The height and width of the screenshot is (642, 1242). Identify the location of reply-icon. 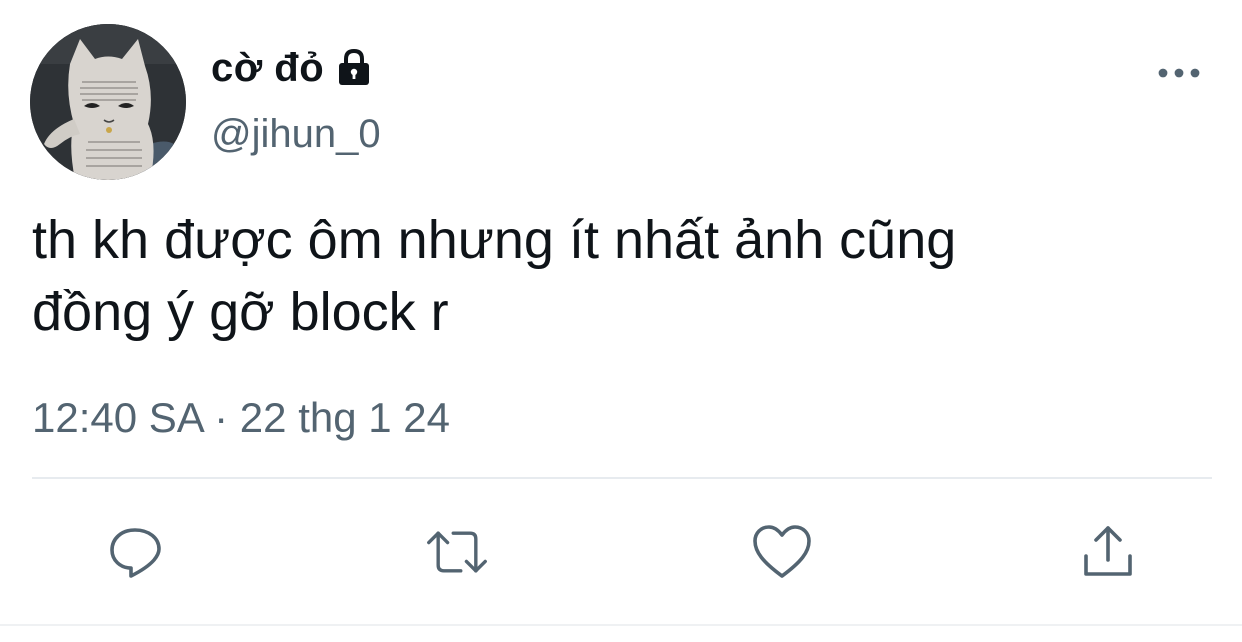
(135, 553).